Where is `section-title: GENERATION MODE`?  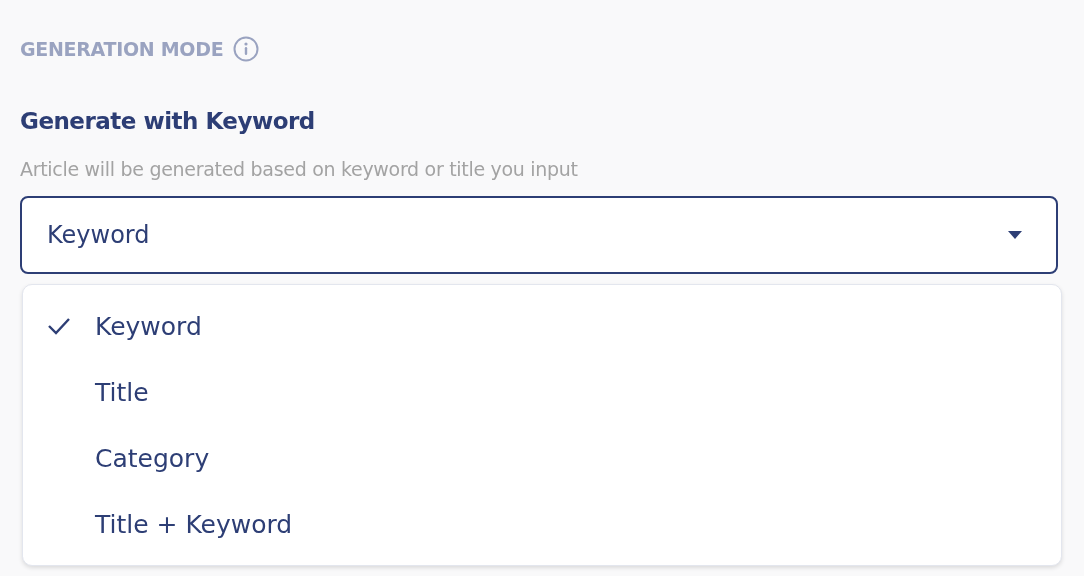 section-title: GENERATION MODE is located at coordinates (122, 49).